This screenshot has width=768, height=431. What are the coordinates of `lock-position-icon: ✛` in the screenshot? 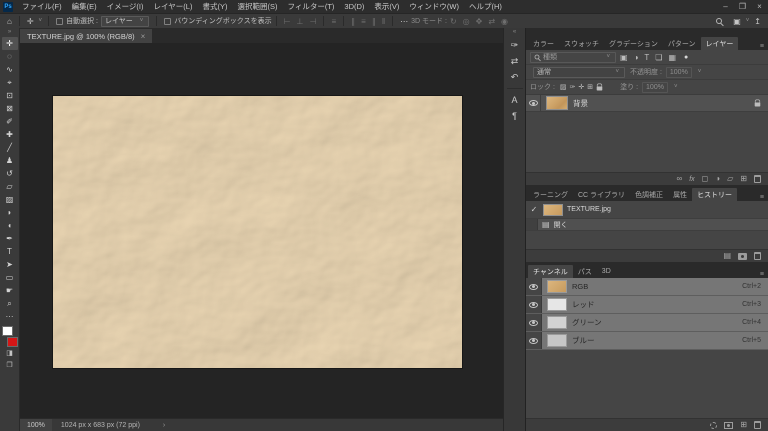 It's located at (581, 87).